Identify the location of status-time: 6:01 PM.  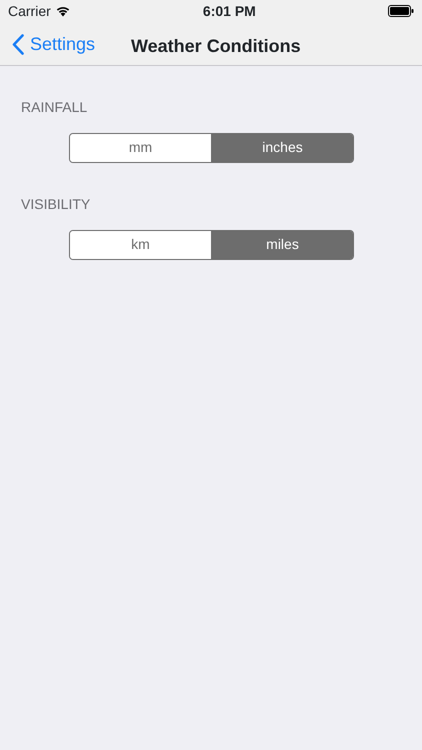
(229, 11).